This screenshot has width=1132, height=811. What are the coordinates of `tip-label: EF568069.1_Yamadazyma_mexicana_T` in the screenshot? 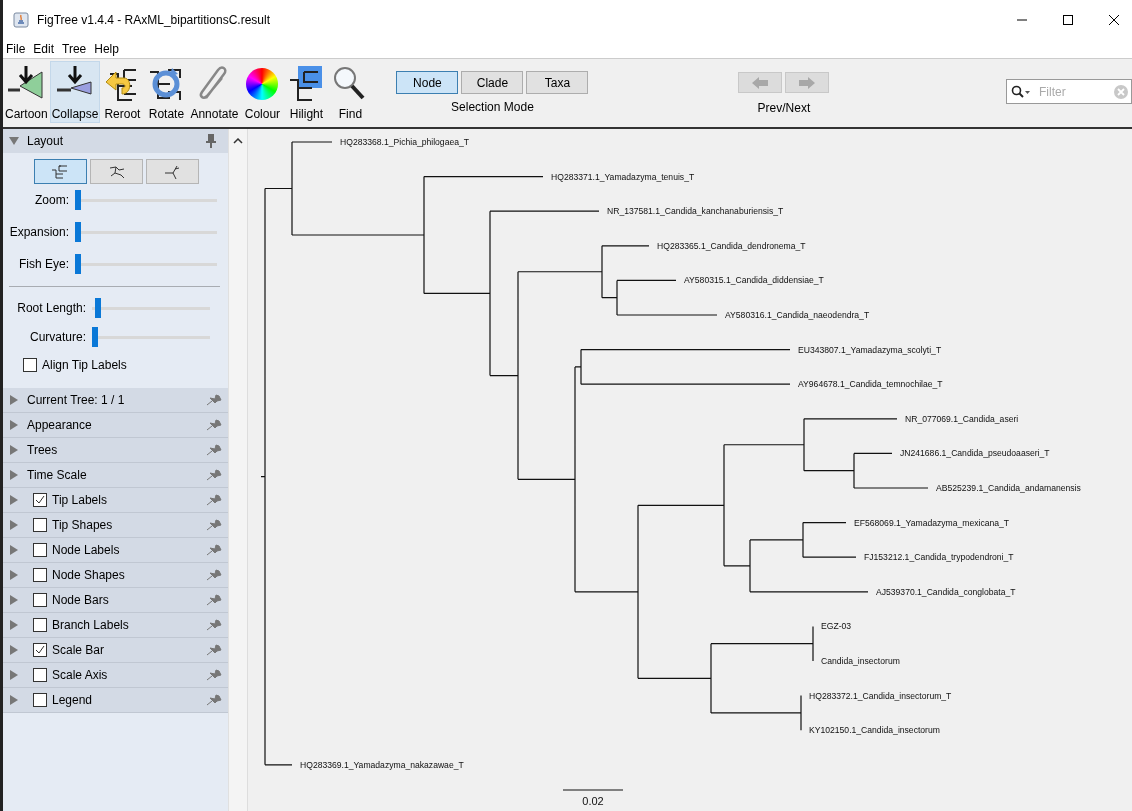 It's located at (932, 522).